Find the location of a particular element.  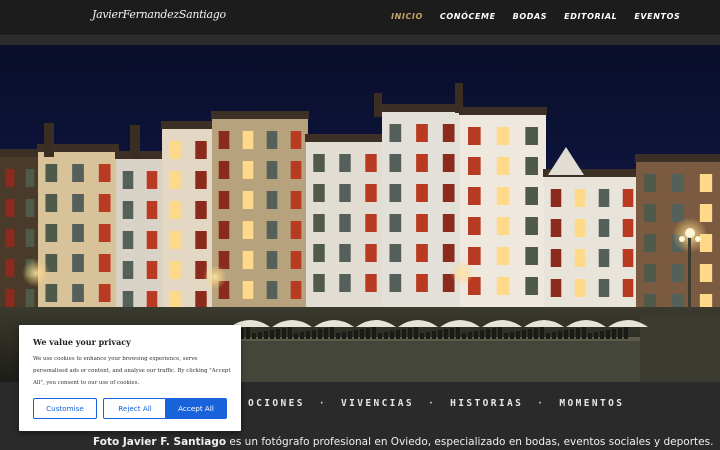

header-band is located at coordinates (360, 41).